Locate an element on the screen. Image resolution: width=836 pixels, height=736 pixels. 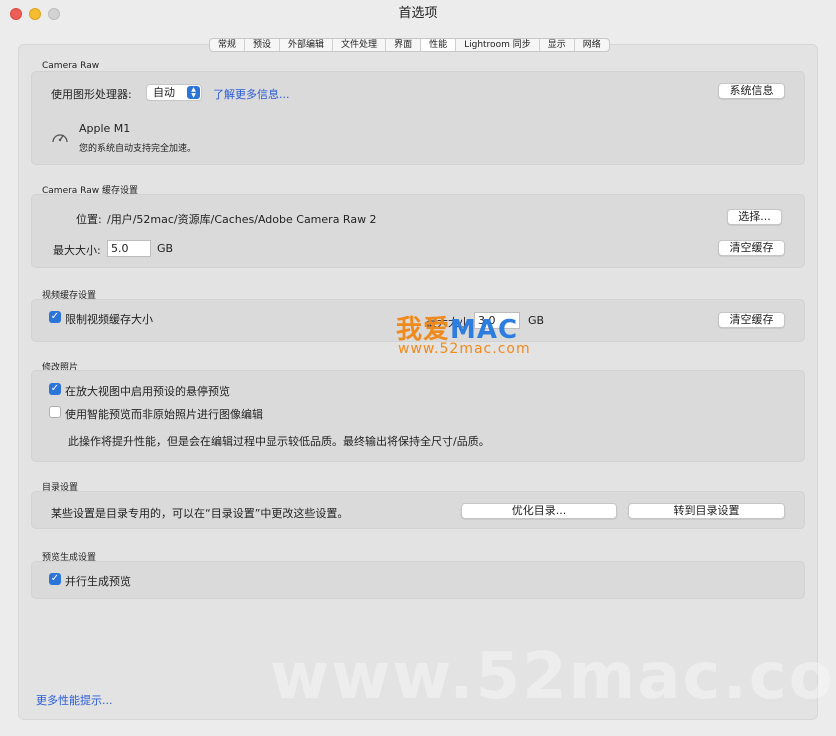
smart-preview-label: 使用智能预览而非原始照片进行图像编辑 is located at coordinates (164, 414).